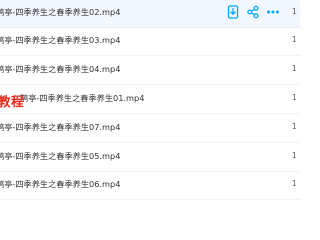 This screenshot has width=320, height=240. Describe the element at coordinates (150, 186) in the screenshot. I see `file-row: 鹊亭-四季养生之春季养生06.mp4 1` at that location.